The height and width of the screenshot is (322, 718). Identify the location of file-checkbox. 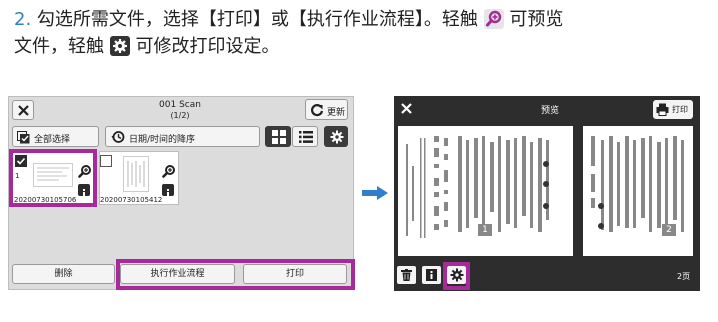
(106, 161).